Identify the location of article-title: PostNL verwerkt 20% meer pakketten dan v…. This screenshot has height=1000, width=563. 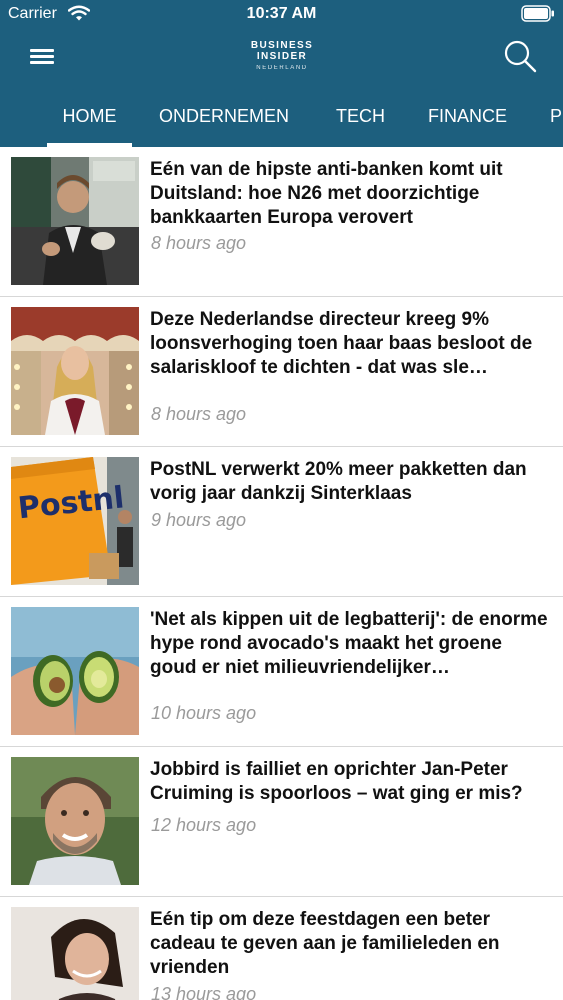
(338, 481).